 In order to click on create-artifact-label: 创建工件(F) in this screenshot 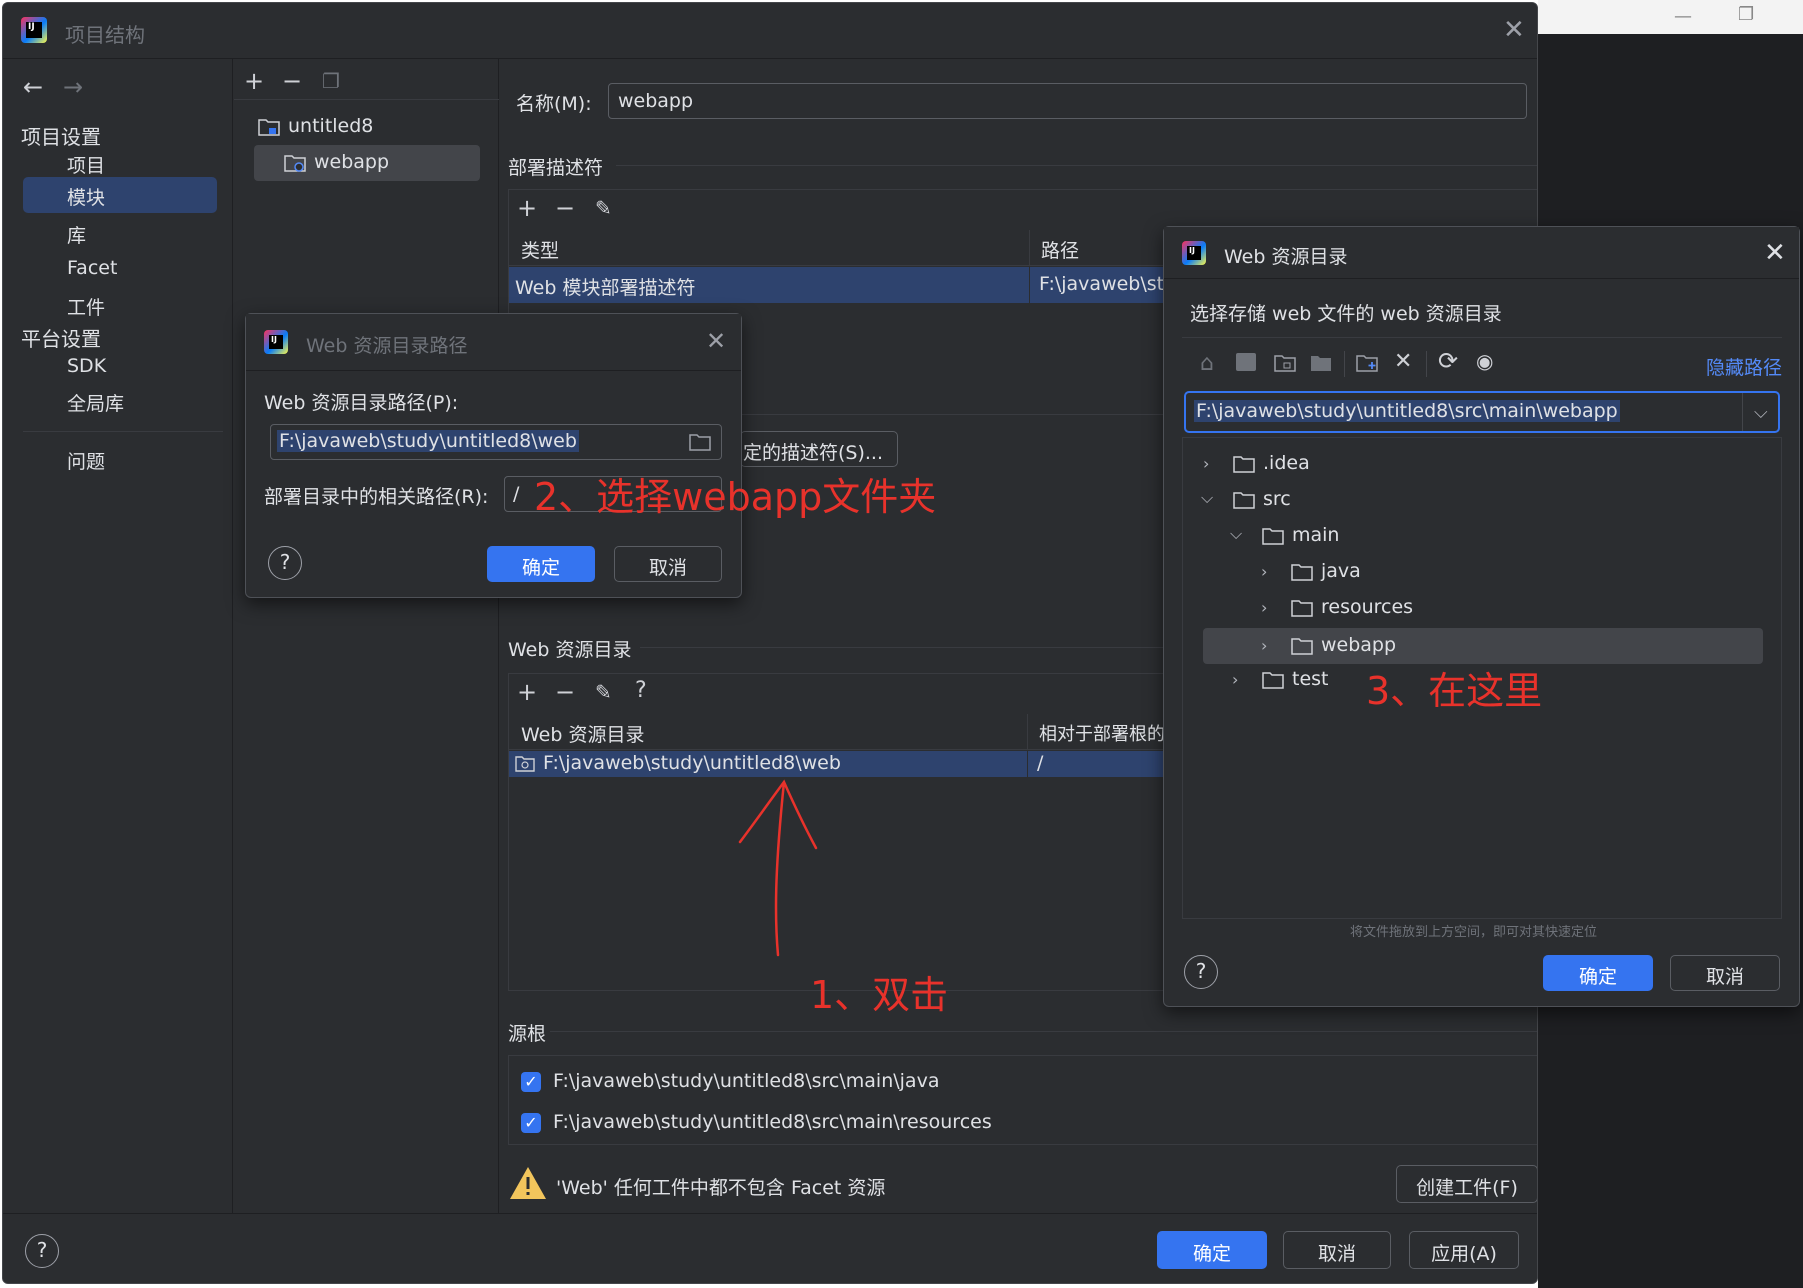, I will do `click(1467, 1188)`.